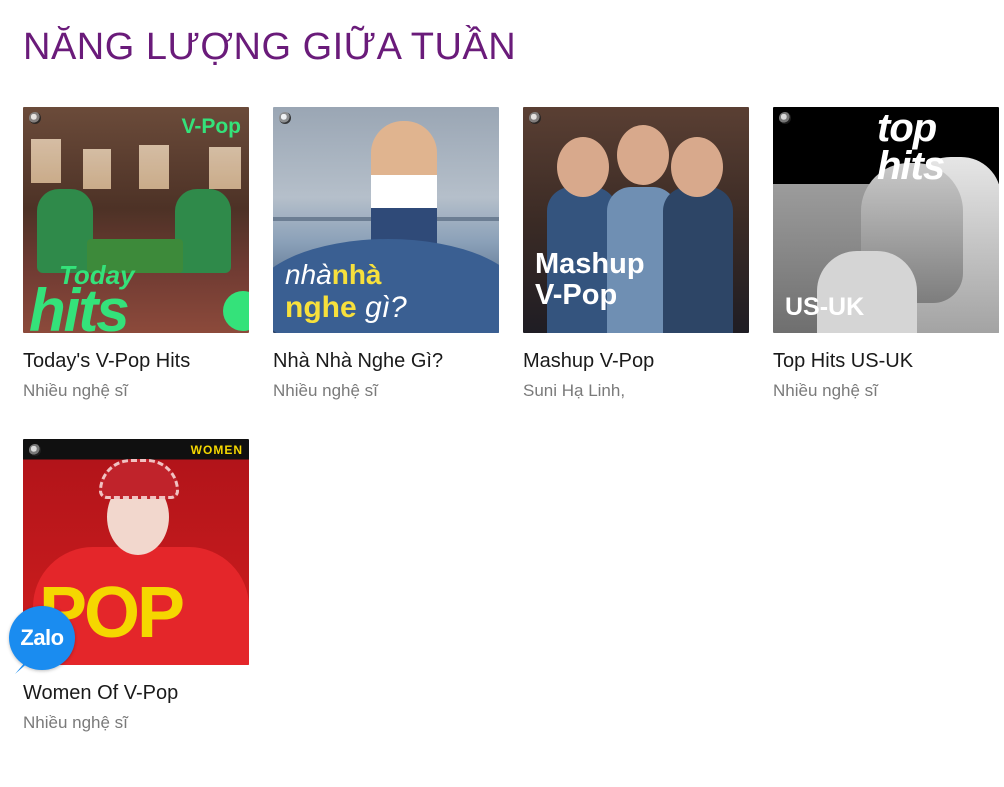 The width and height of the screenshot is (1004, 787). I want to click on cover-text: Mashup V-Pop, so click(590, 280).